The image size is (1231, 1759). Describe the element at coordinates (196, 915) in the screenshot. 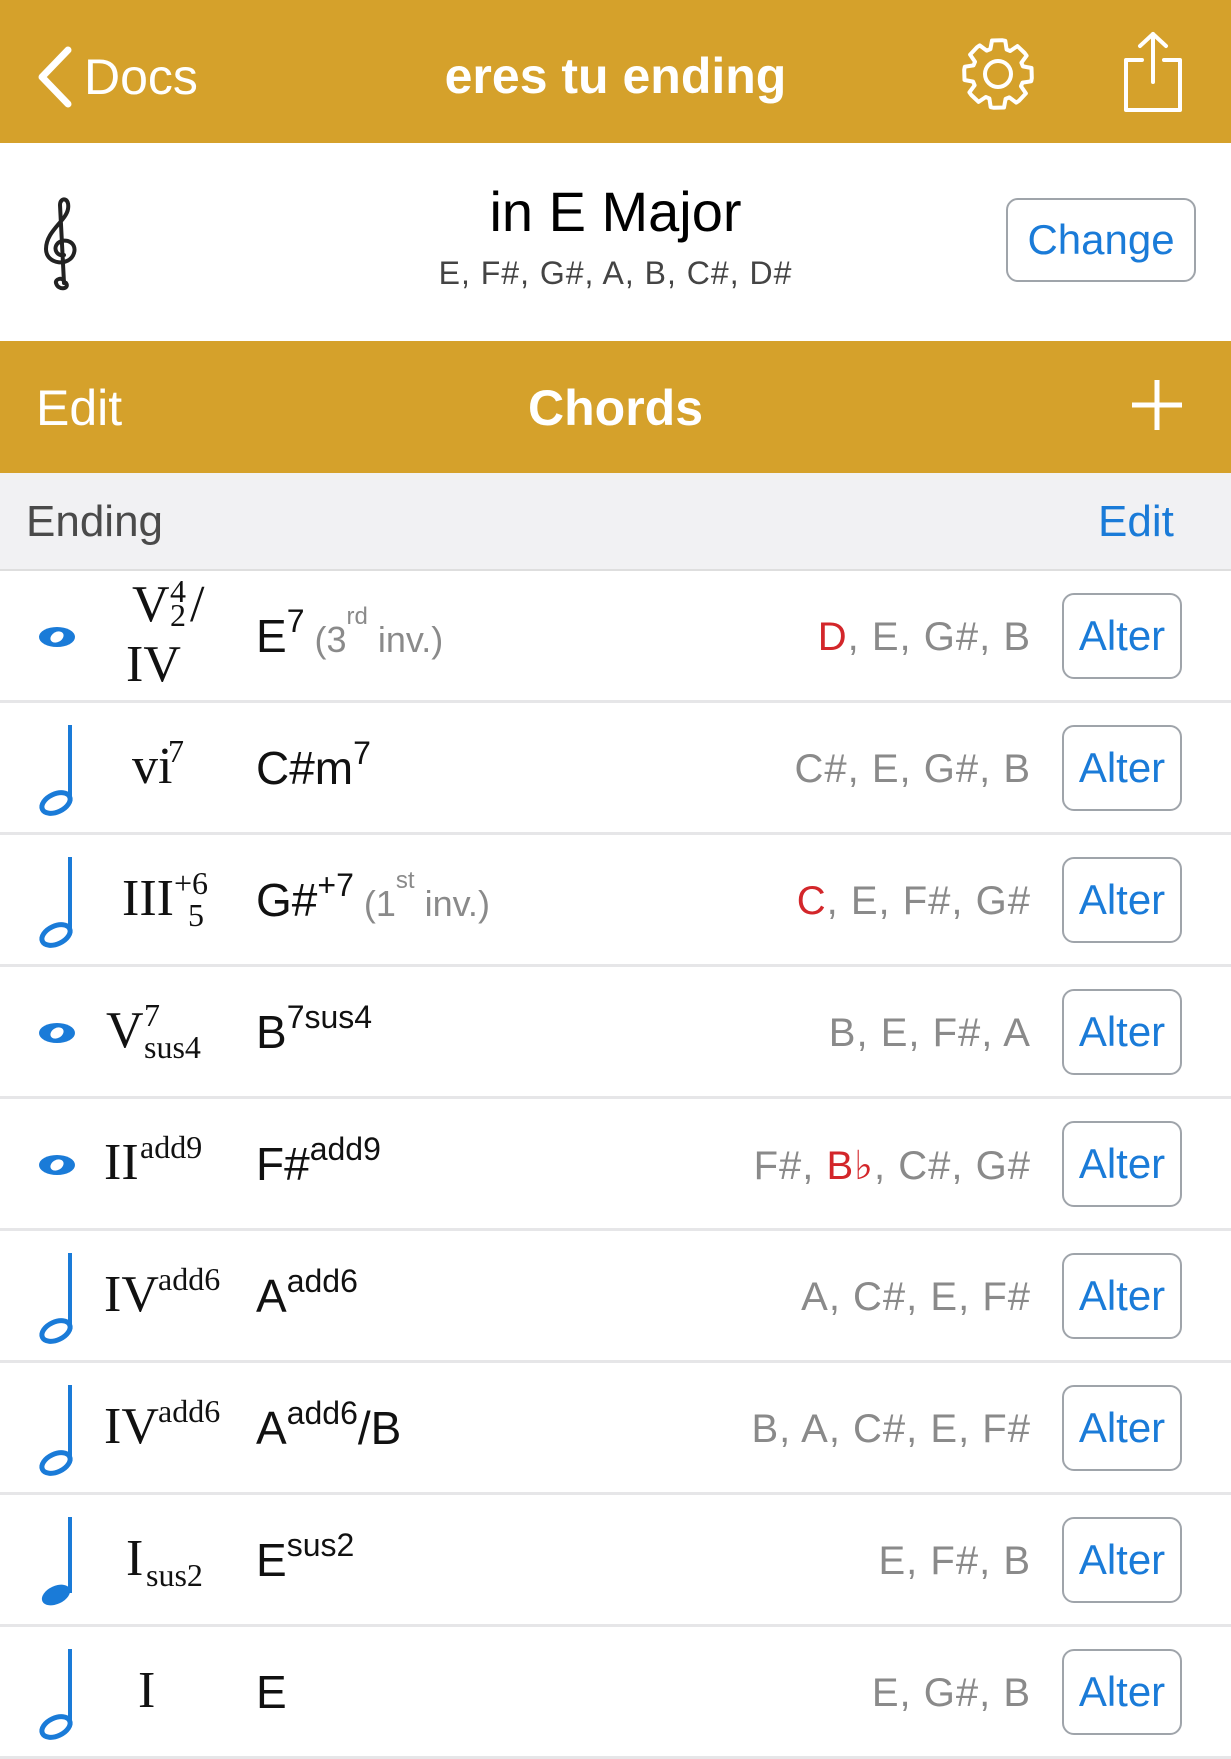

I see `roman-subscript: 5` at that location.